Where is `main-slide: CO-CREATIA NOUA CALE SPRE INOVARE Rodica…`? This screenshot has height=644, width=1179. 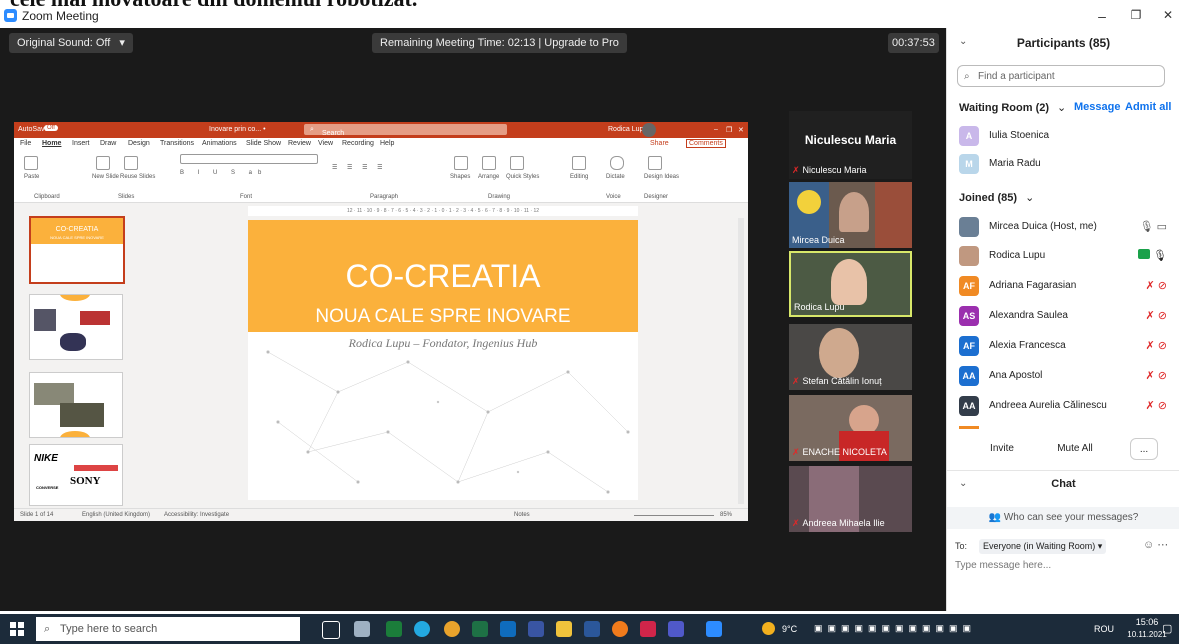
main-slide: CO-CREATIA NOUA CALE SPRE INOVARE Rodica… is located at coordinates (443, 360).